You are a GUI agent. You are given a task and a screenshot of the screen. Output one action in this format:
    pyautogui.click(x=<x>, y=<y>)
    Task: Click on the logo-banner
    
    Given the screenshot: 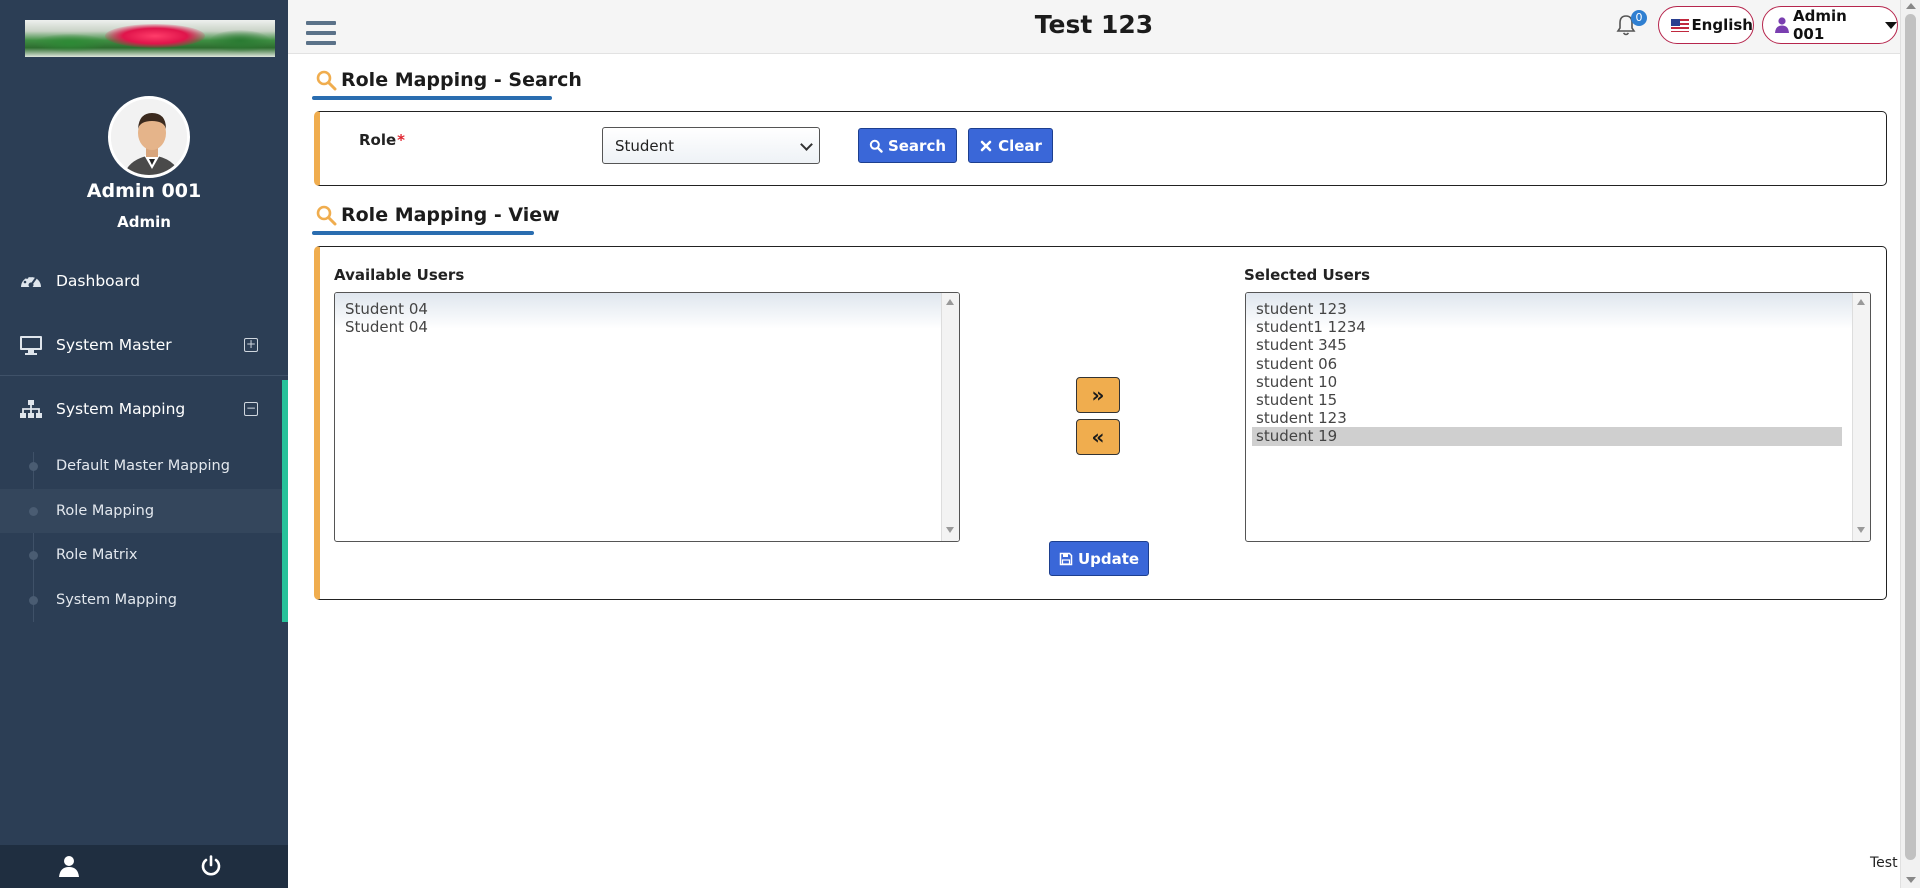 What is the action you would take?
    pyautogui.click(x=150, y=38)
    